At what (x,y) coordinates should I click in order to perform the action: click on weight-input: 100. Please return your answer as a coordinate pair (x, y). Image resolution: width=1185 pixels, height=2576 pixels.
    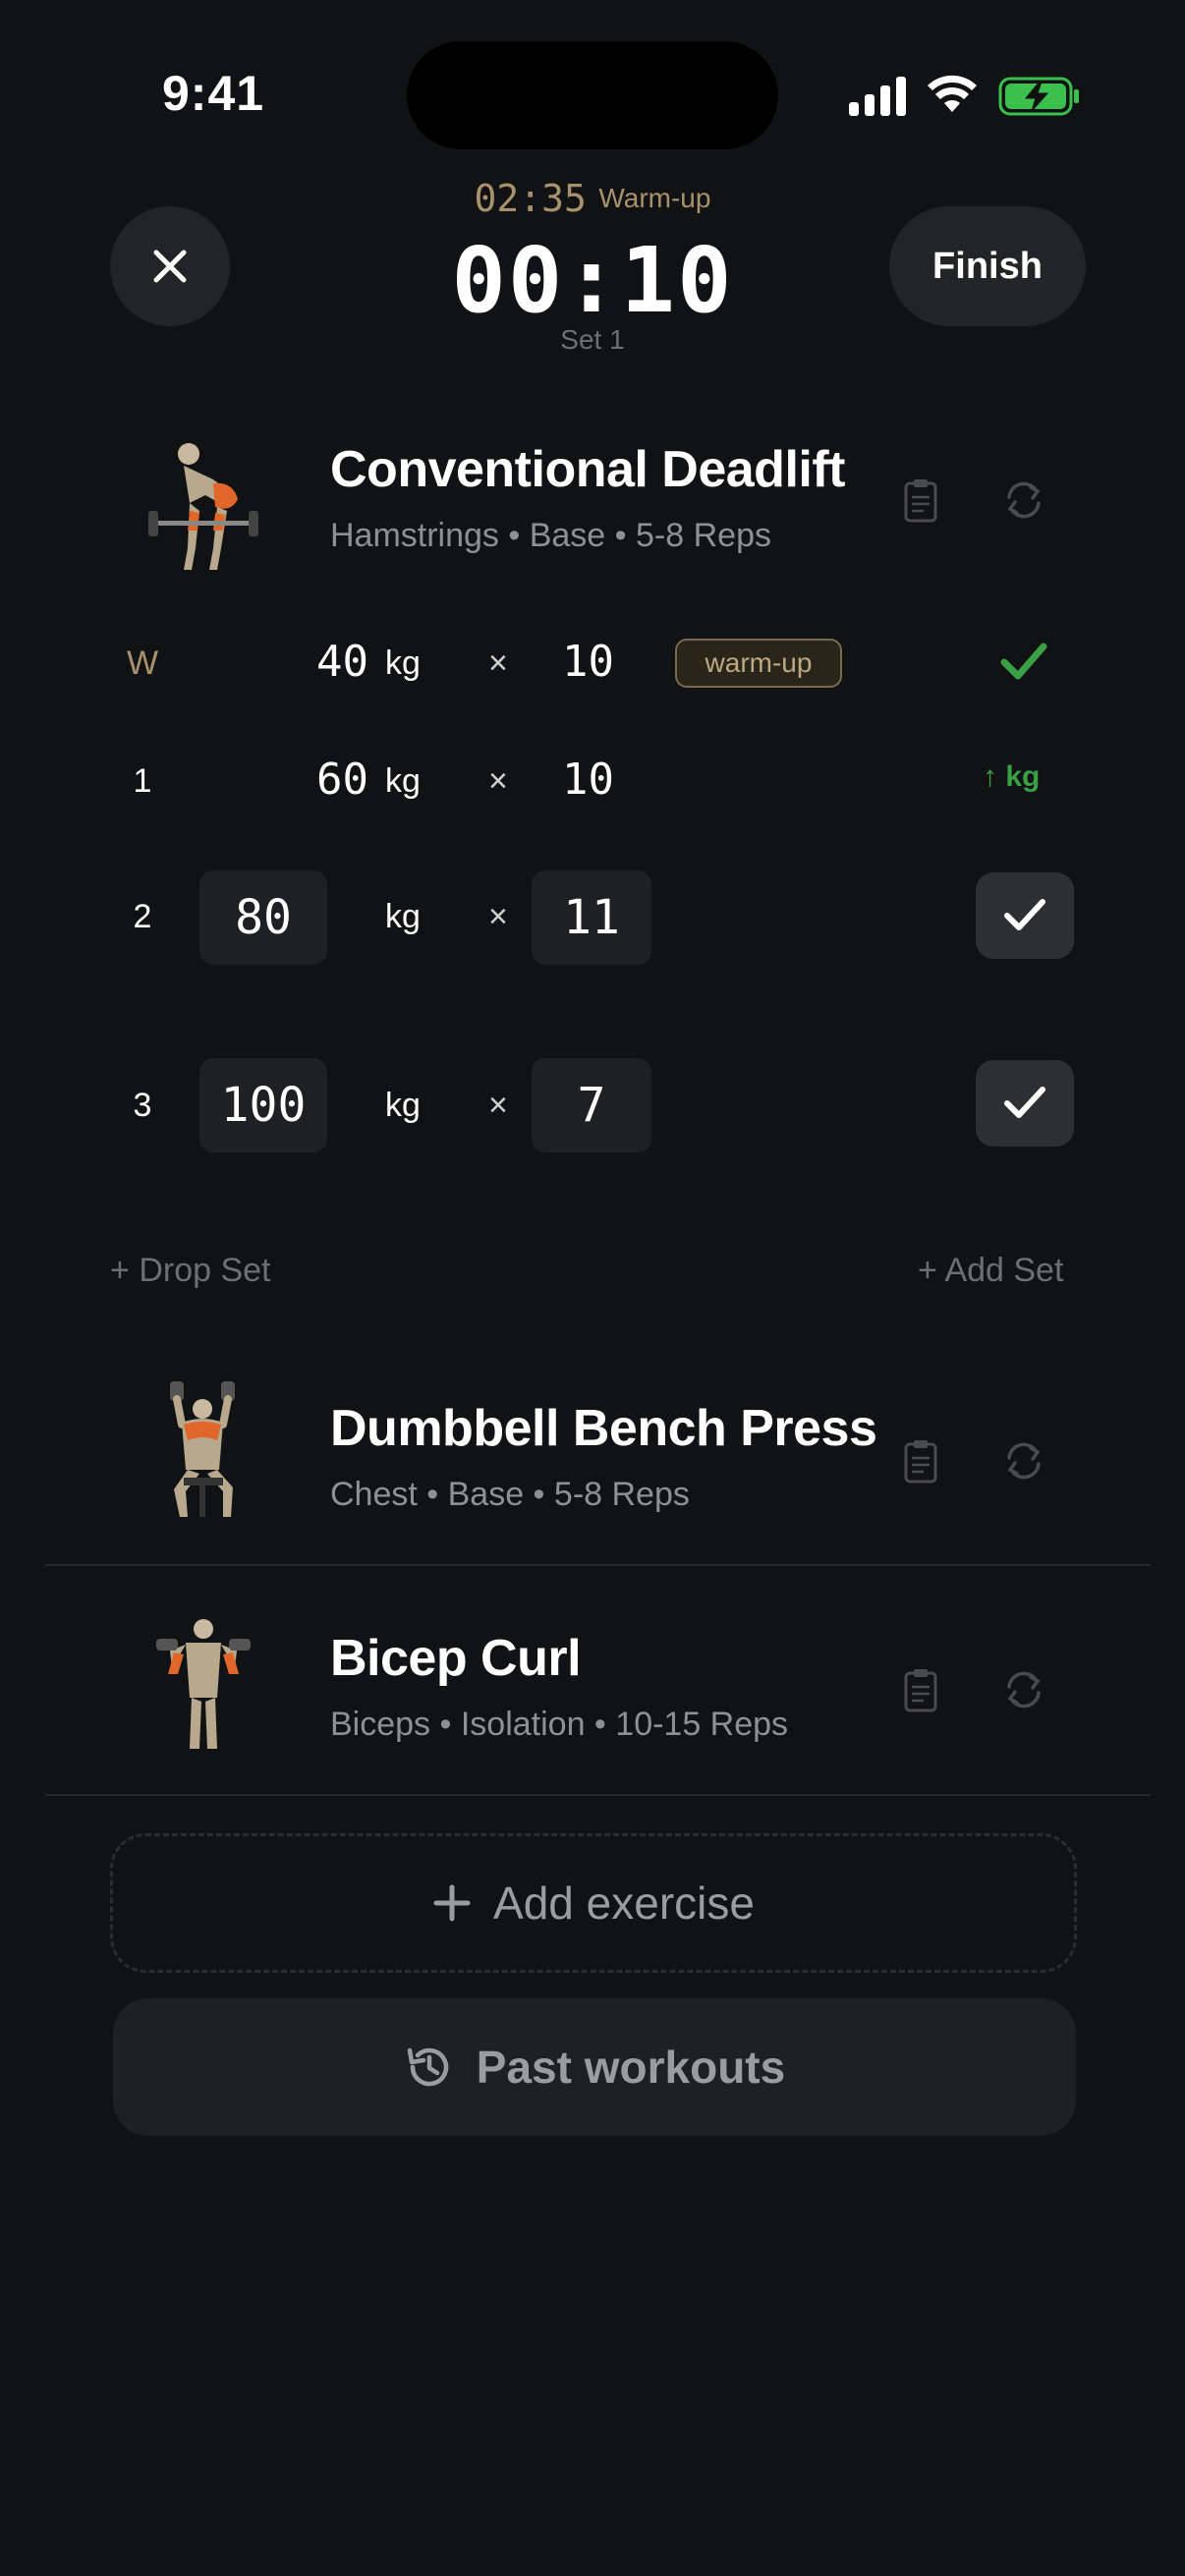
    Looking at the image, I should click on (263, 1105).